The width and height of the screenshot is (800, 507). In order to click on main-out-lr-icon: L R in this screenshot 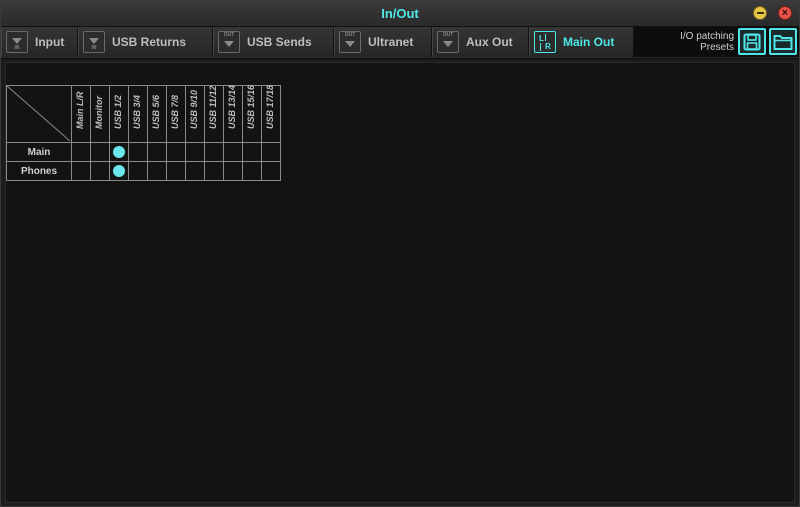, I will do `click(545, 42)`.